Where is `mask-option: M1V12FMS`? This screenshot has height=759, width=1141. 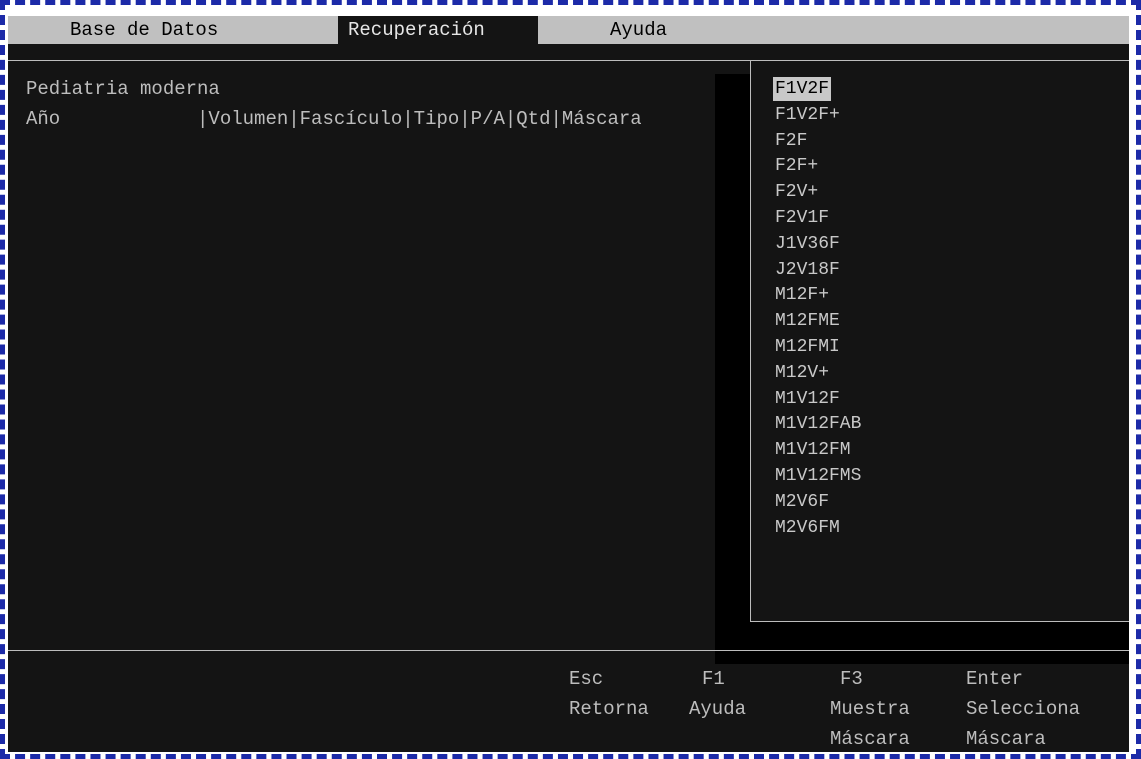
mask-option: M1V12FMS is located at coordinates (818, 476).